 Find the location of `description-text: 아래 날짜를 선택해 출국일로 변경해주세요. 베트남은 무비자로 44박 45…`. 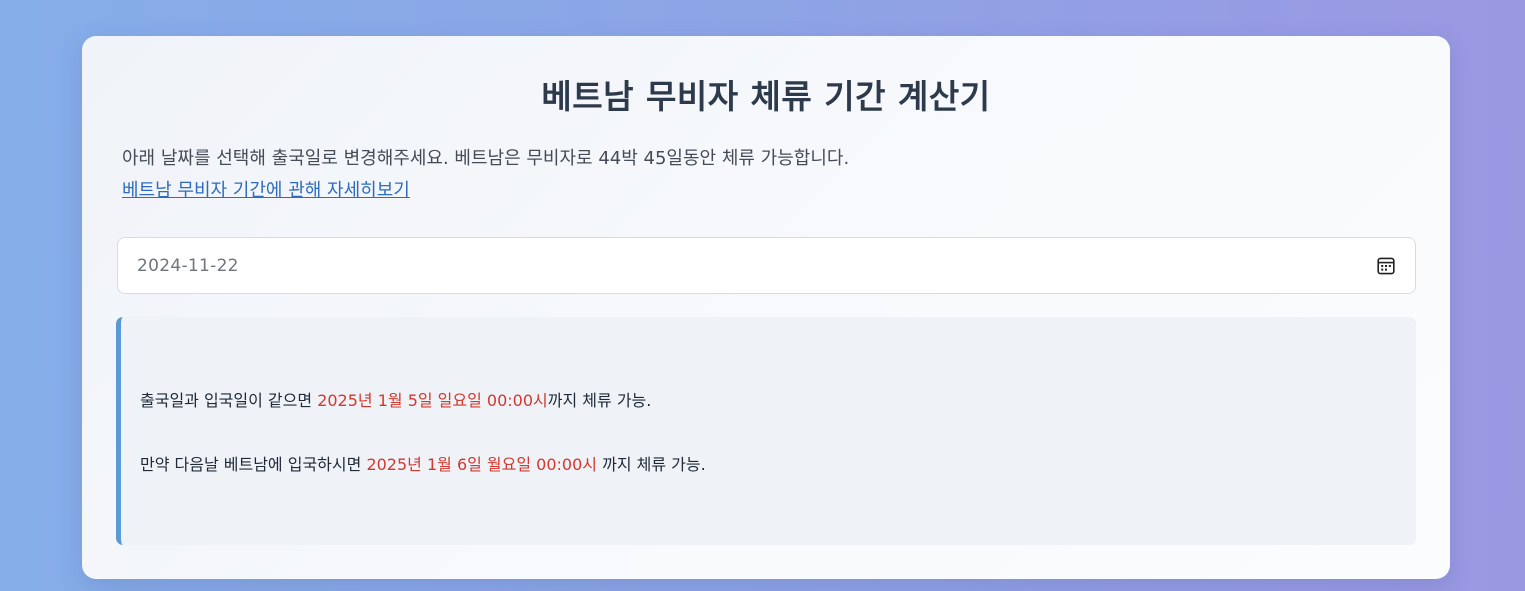

description-text: 아래 날짜를 선택해 출국일로 변경해주세요. 베트남은 무비자로 44박 45… is located at coordinates (486, 158).